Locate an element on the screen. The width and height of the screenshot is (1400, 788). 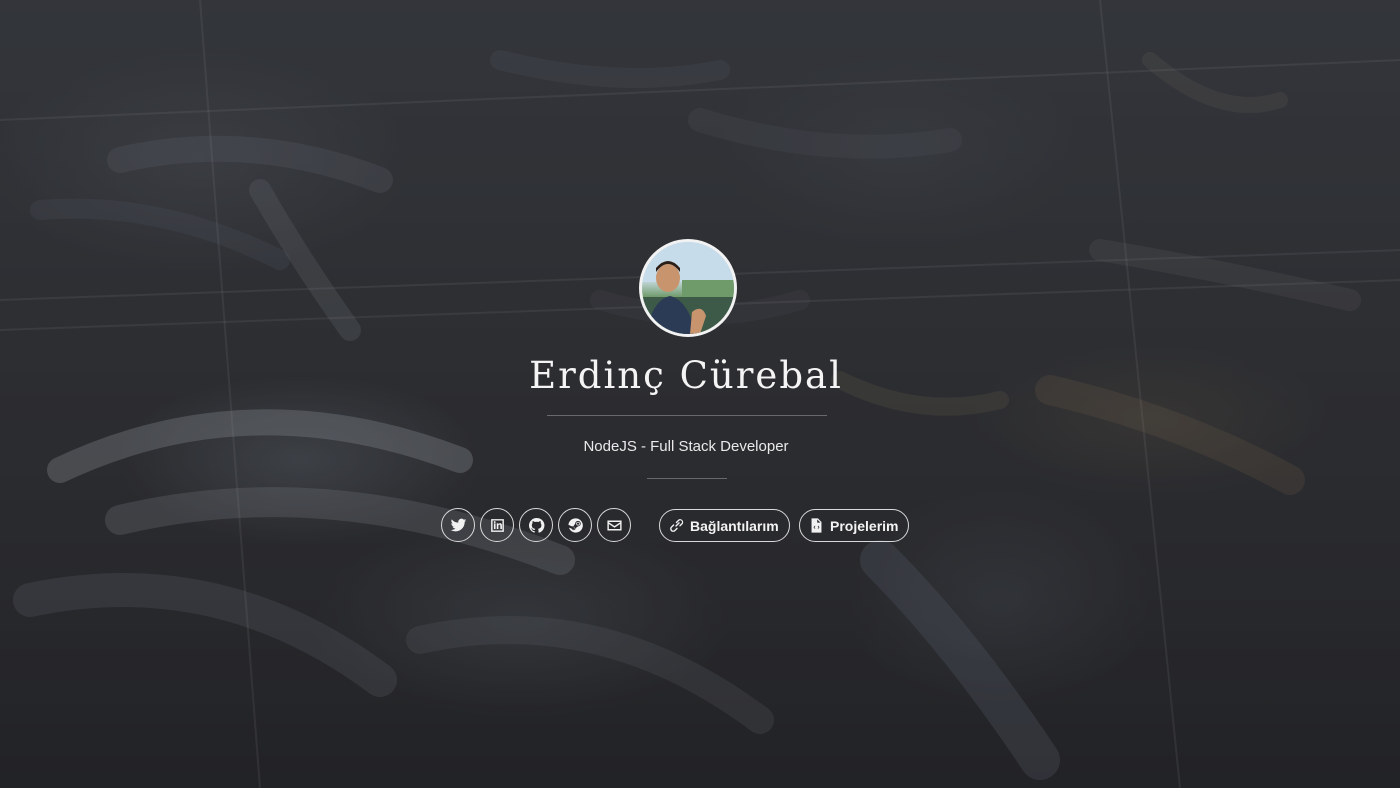
divider is located at coordinates (687, 415).